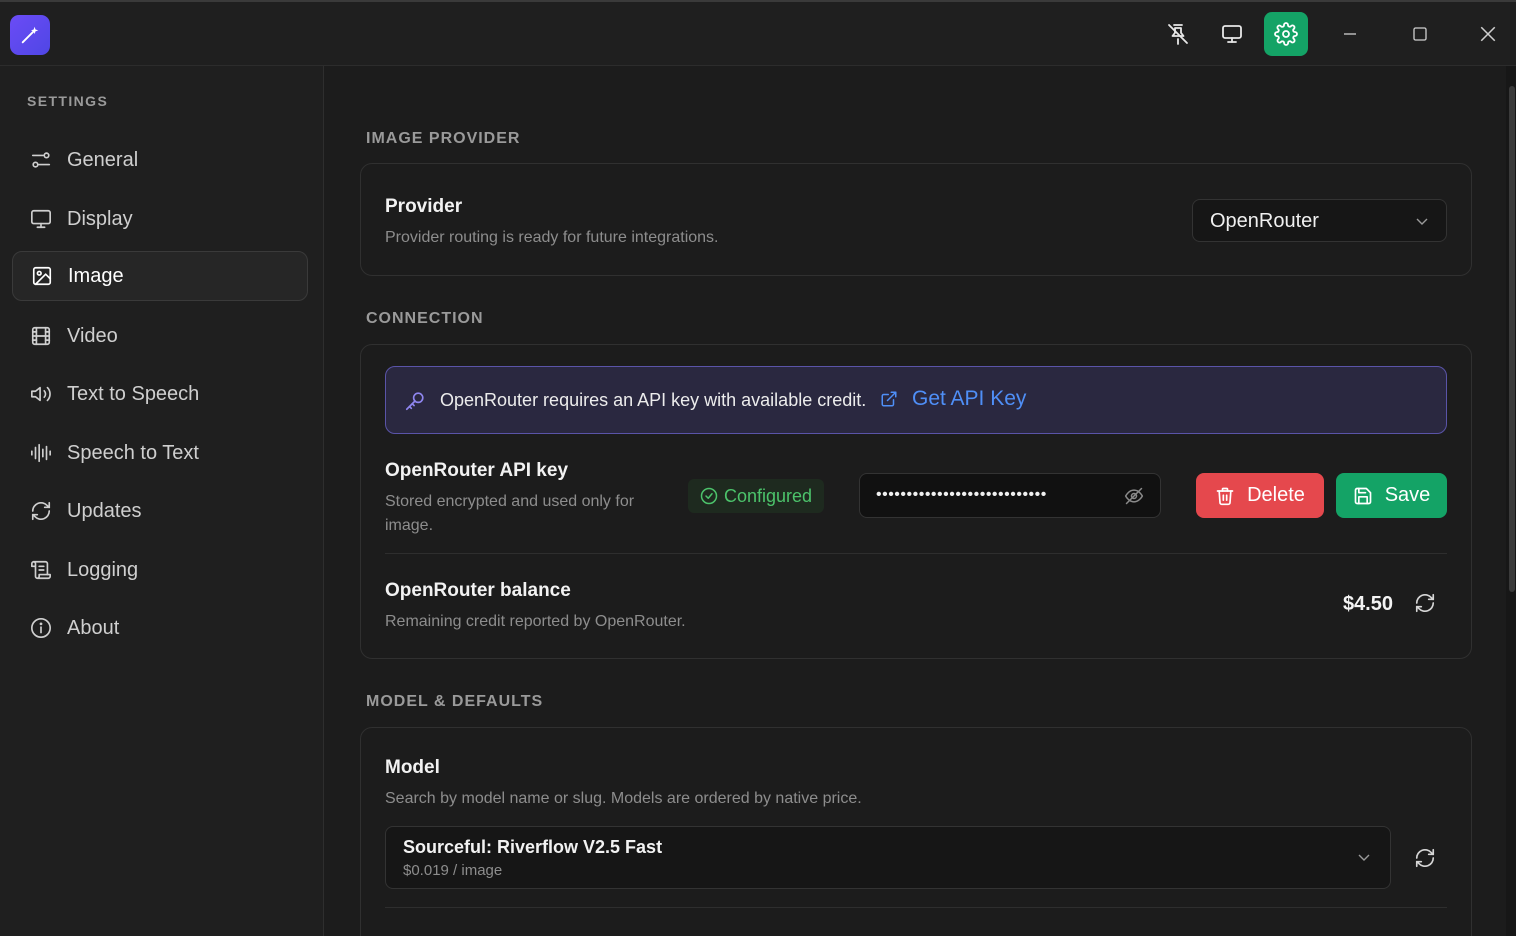 This screenshot has width=1516, height=936. I want to click on close-button, so click(1488, 34).